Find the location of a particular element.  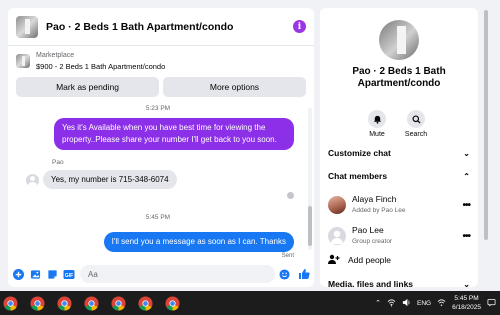

thumbs-up-icon is located at coordinates (304, 274).